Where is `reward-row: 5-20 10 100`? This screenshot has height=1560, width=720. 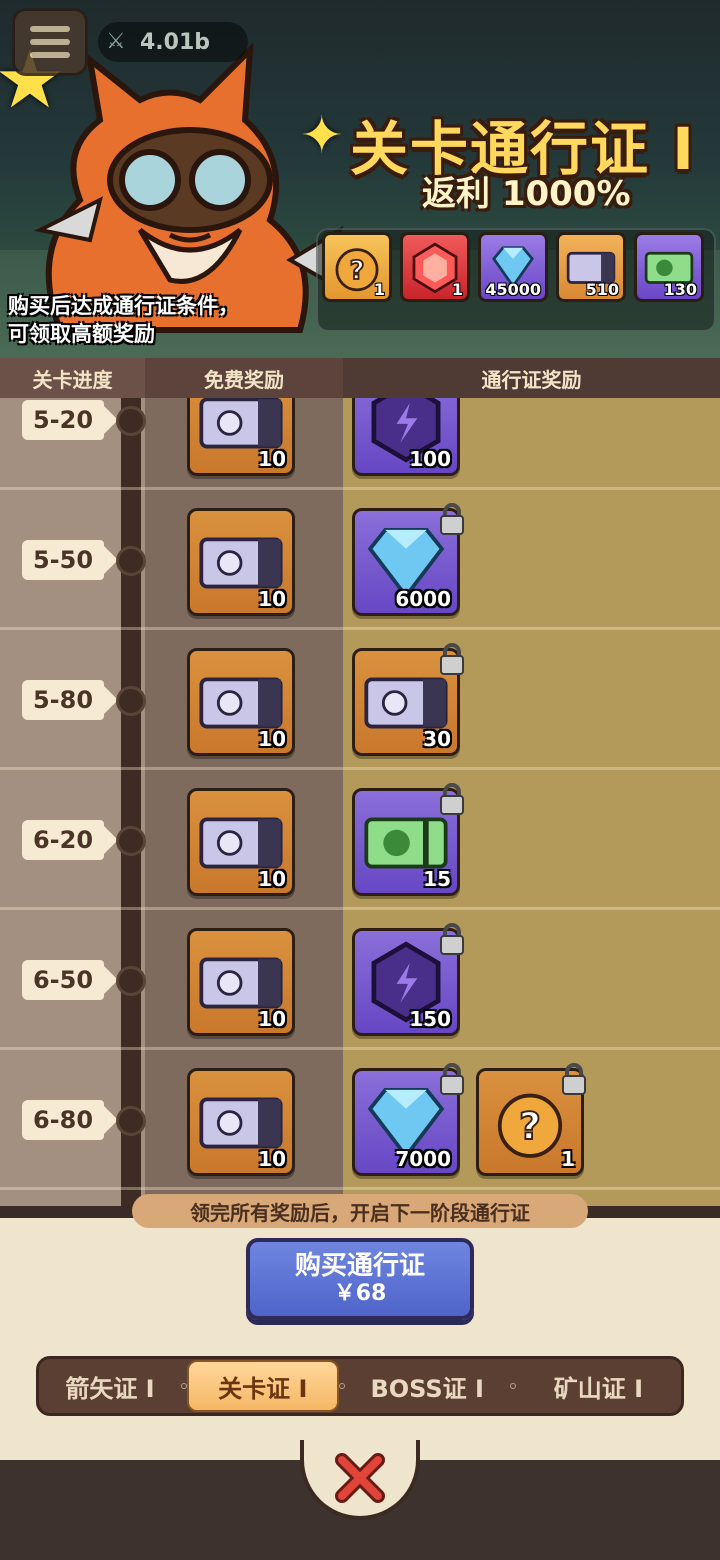 reward-row: 5-20 10 100 is located at coordinates (360, 444).